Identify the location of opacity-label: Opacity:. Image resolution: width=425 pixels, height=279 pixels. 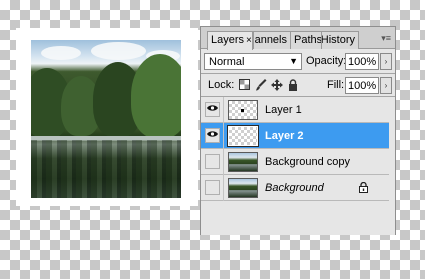
(326, 61).